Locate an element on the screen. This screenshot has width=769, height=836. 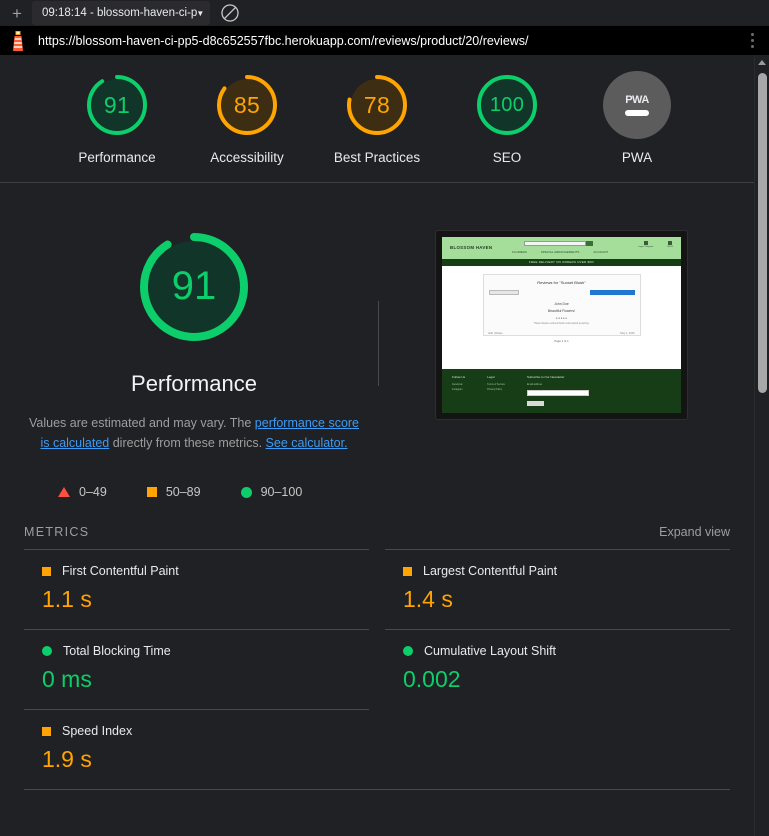
metric-total-blocking-time: Total Blocking Time 0 ms is located at coordinates (196, 669).